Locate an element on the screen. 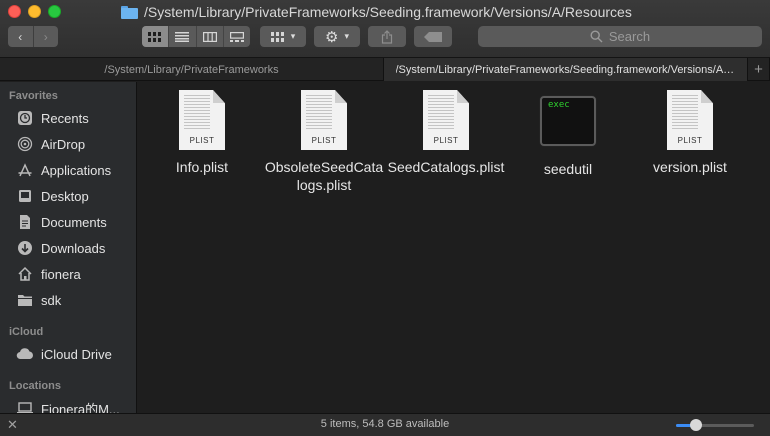 The height and width of the screenshot is (436, 770). sidebar-item-label: Desktop is located at coordinates (65, 196).